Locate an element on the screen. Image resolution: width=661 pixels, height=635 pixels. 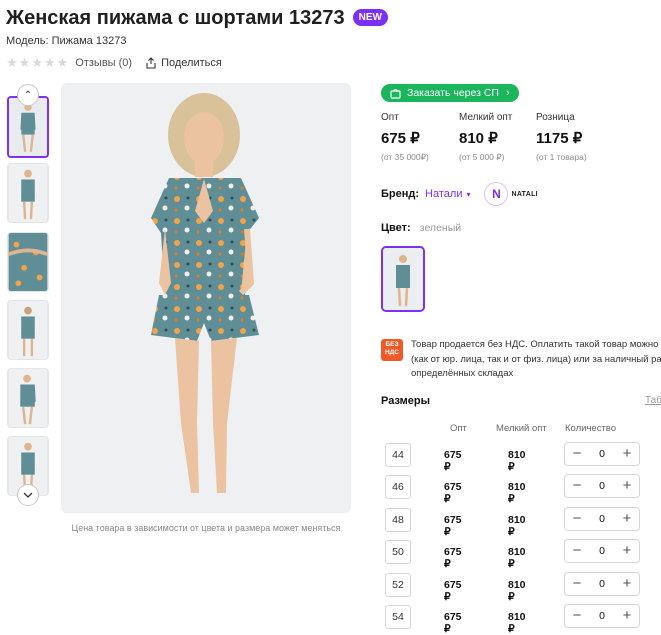
color-value: зеленый is located at coordinates (440, 228).